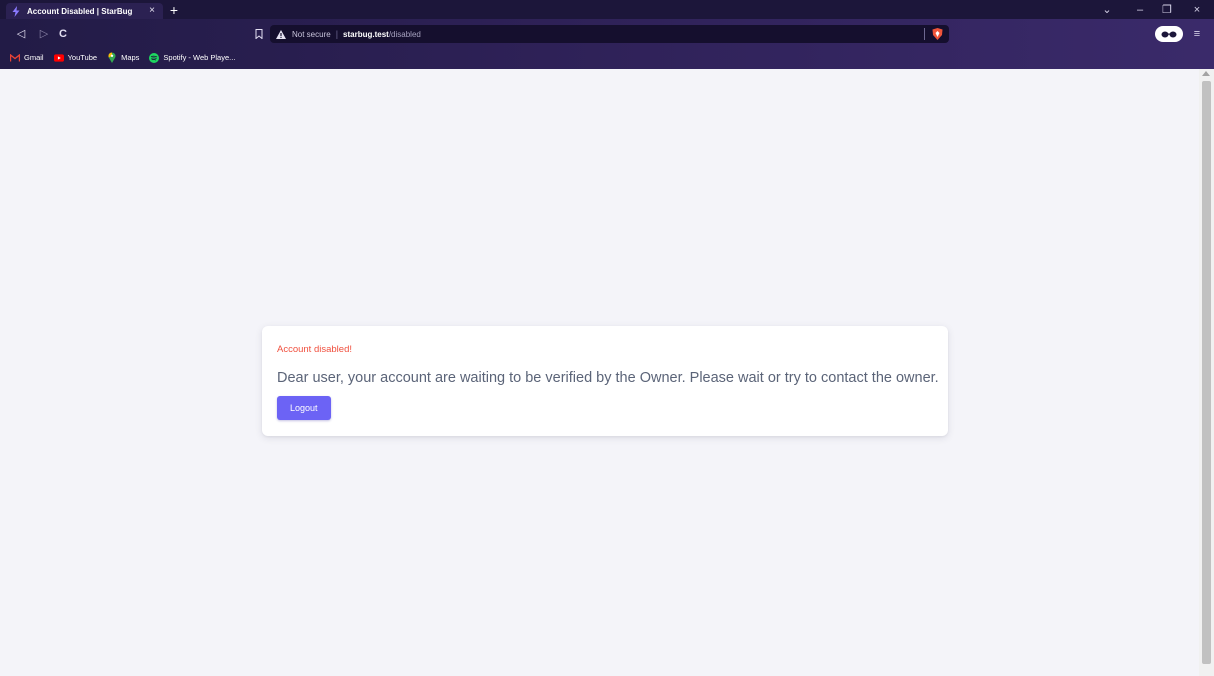  Describe the element at coordinates (152, 11) in the screenshot. I see `tab-close-icon: ×` at that location.